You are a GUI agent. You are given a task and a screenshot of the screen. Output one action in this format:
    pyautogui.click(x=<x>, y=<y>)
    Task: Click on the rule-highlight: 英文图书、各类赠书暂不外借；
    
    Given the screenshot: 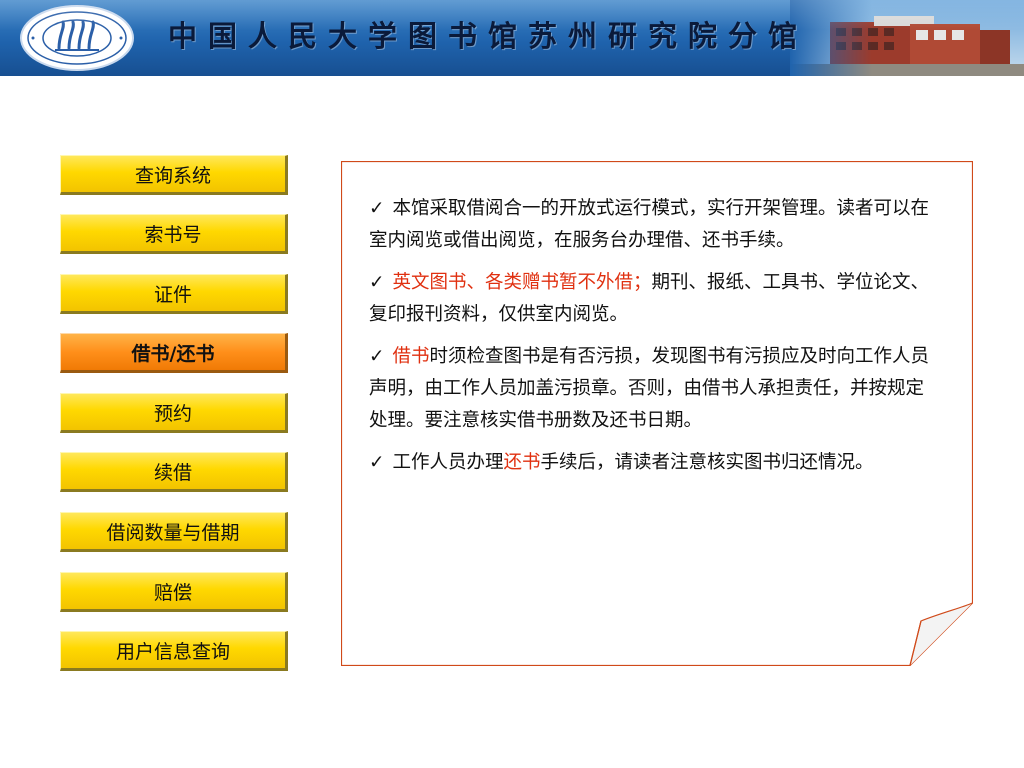 What is the action you would take?
    pyautogui.click(x=522, y=282)
    